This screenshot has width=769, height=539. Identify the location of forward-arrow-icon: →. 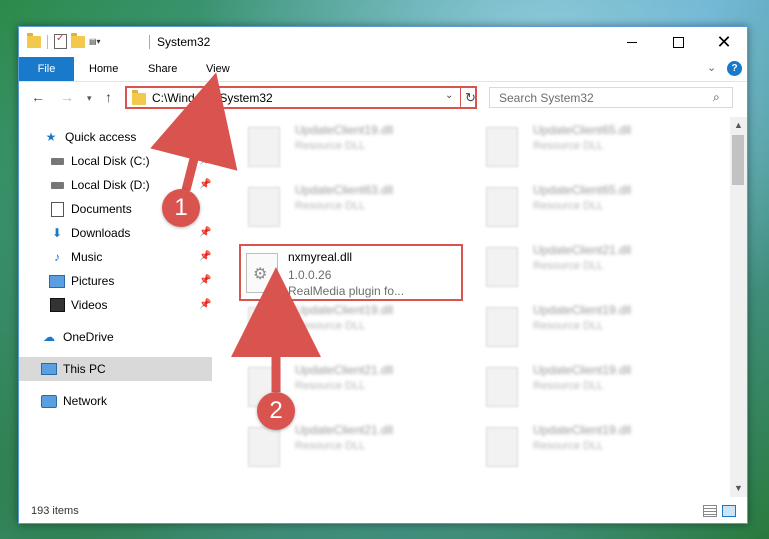
(67, 97).